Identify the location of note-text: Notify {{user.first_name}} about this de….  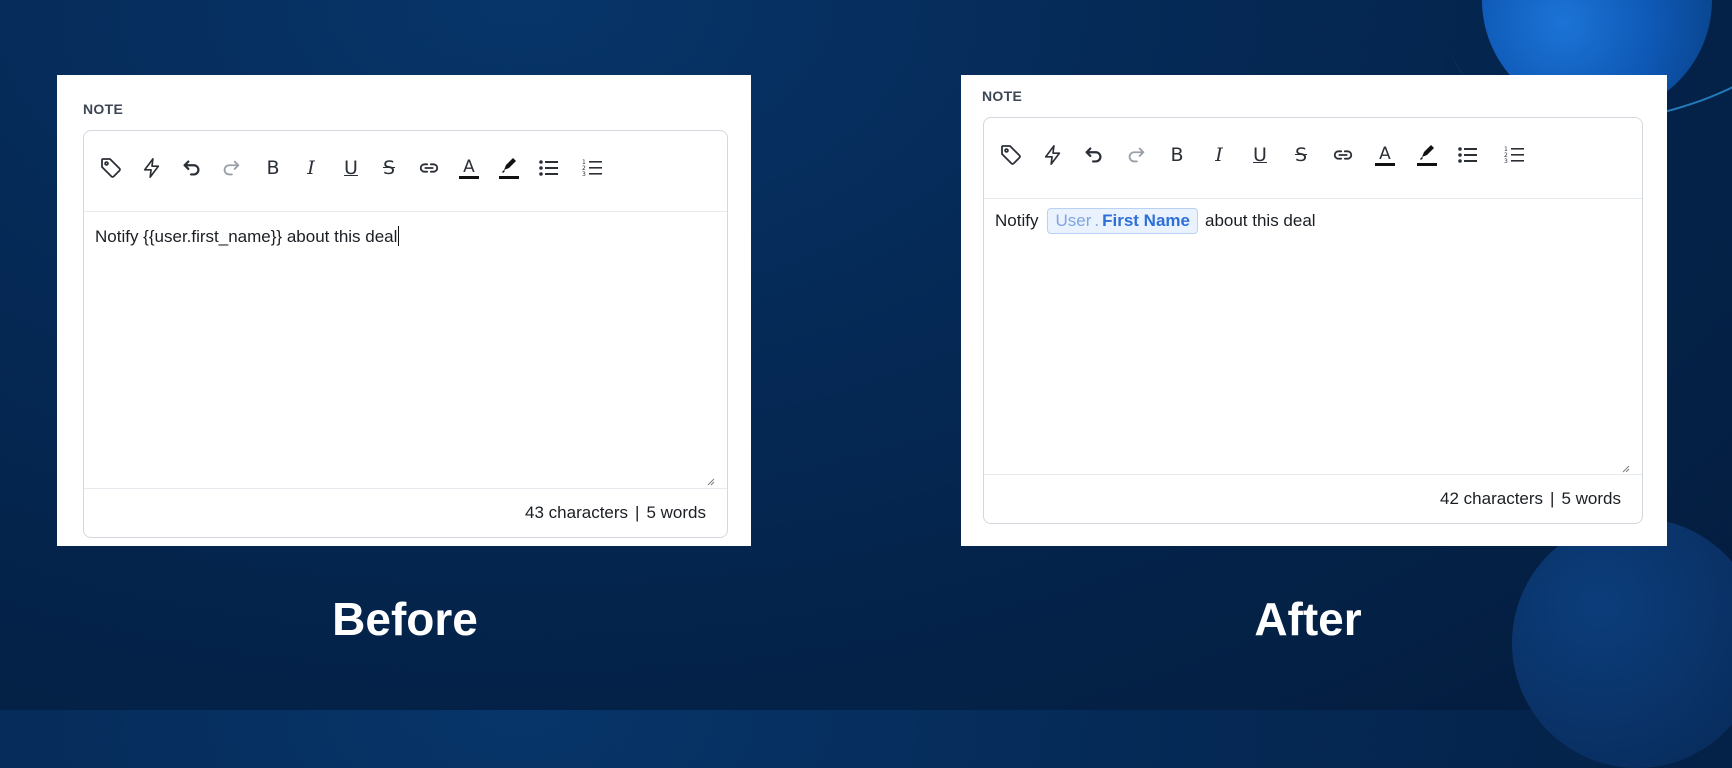
(246, 236).